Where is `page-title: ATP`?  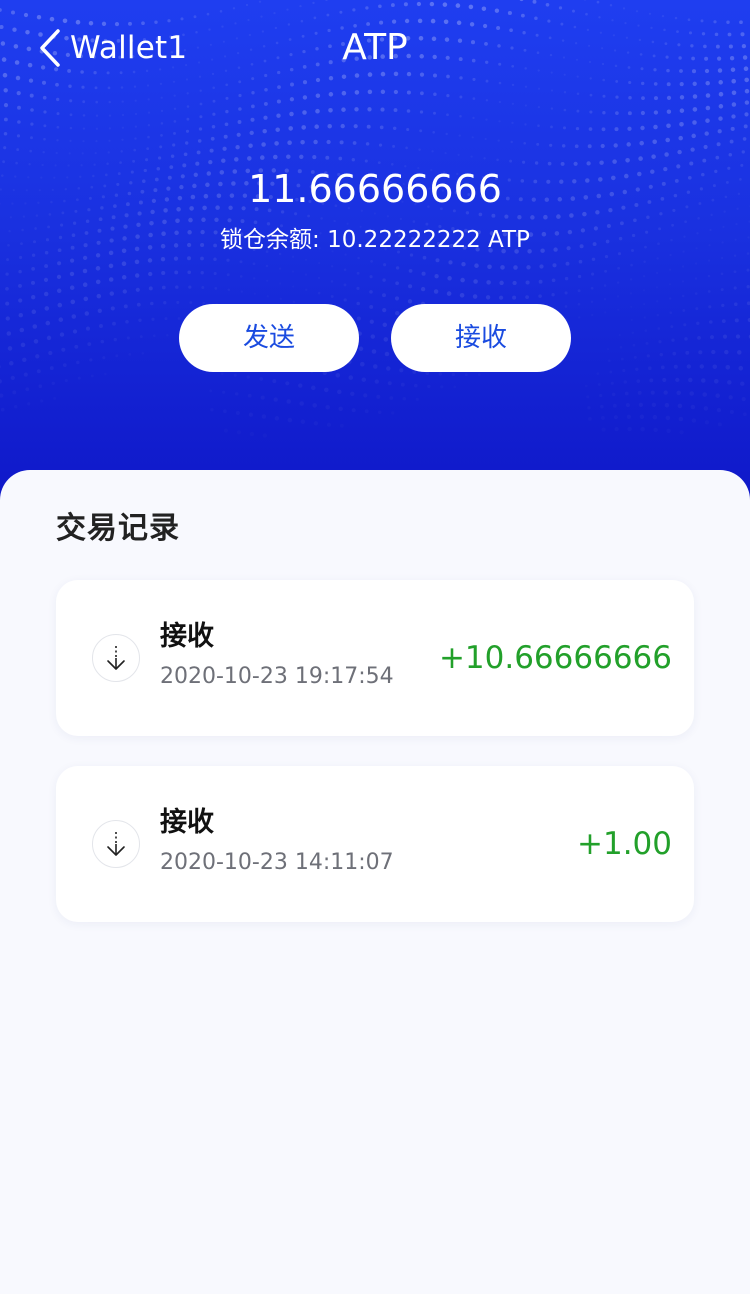
page-title: ATP is located at coordinates (375, 47).